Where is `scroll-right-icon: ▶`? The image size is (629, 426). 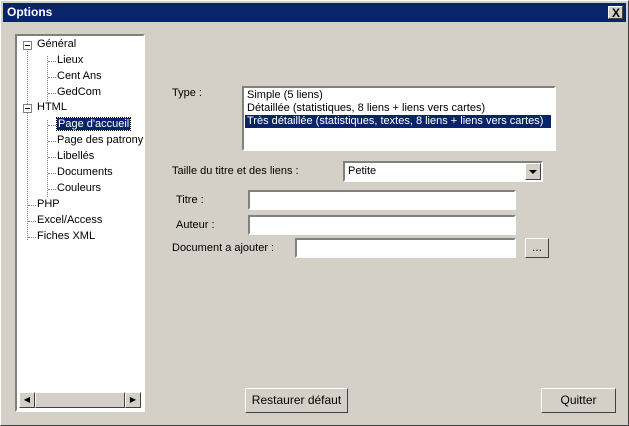
scroll-right-icon: ▶ is located at coordinates (133, 400).